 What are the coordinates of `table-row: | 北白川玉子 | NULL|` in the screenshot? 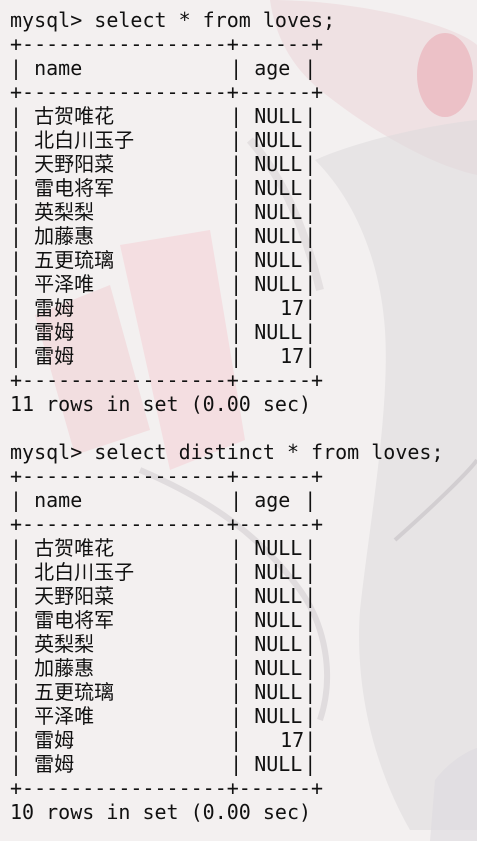 It's located at (227, 140).